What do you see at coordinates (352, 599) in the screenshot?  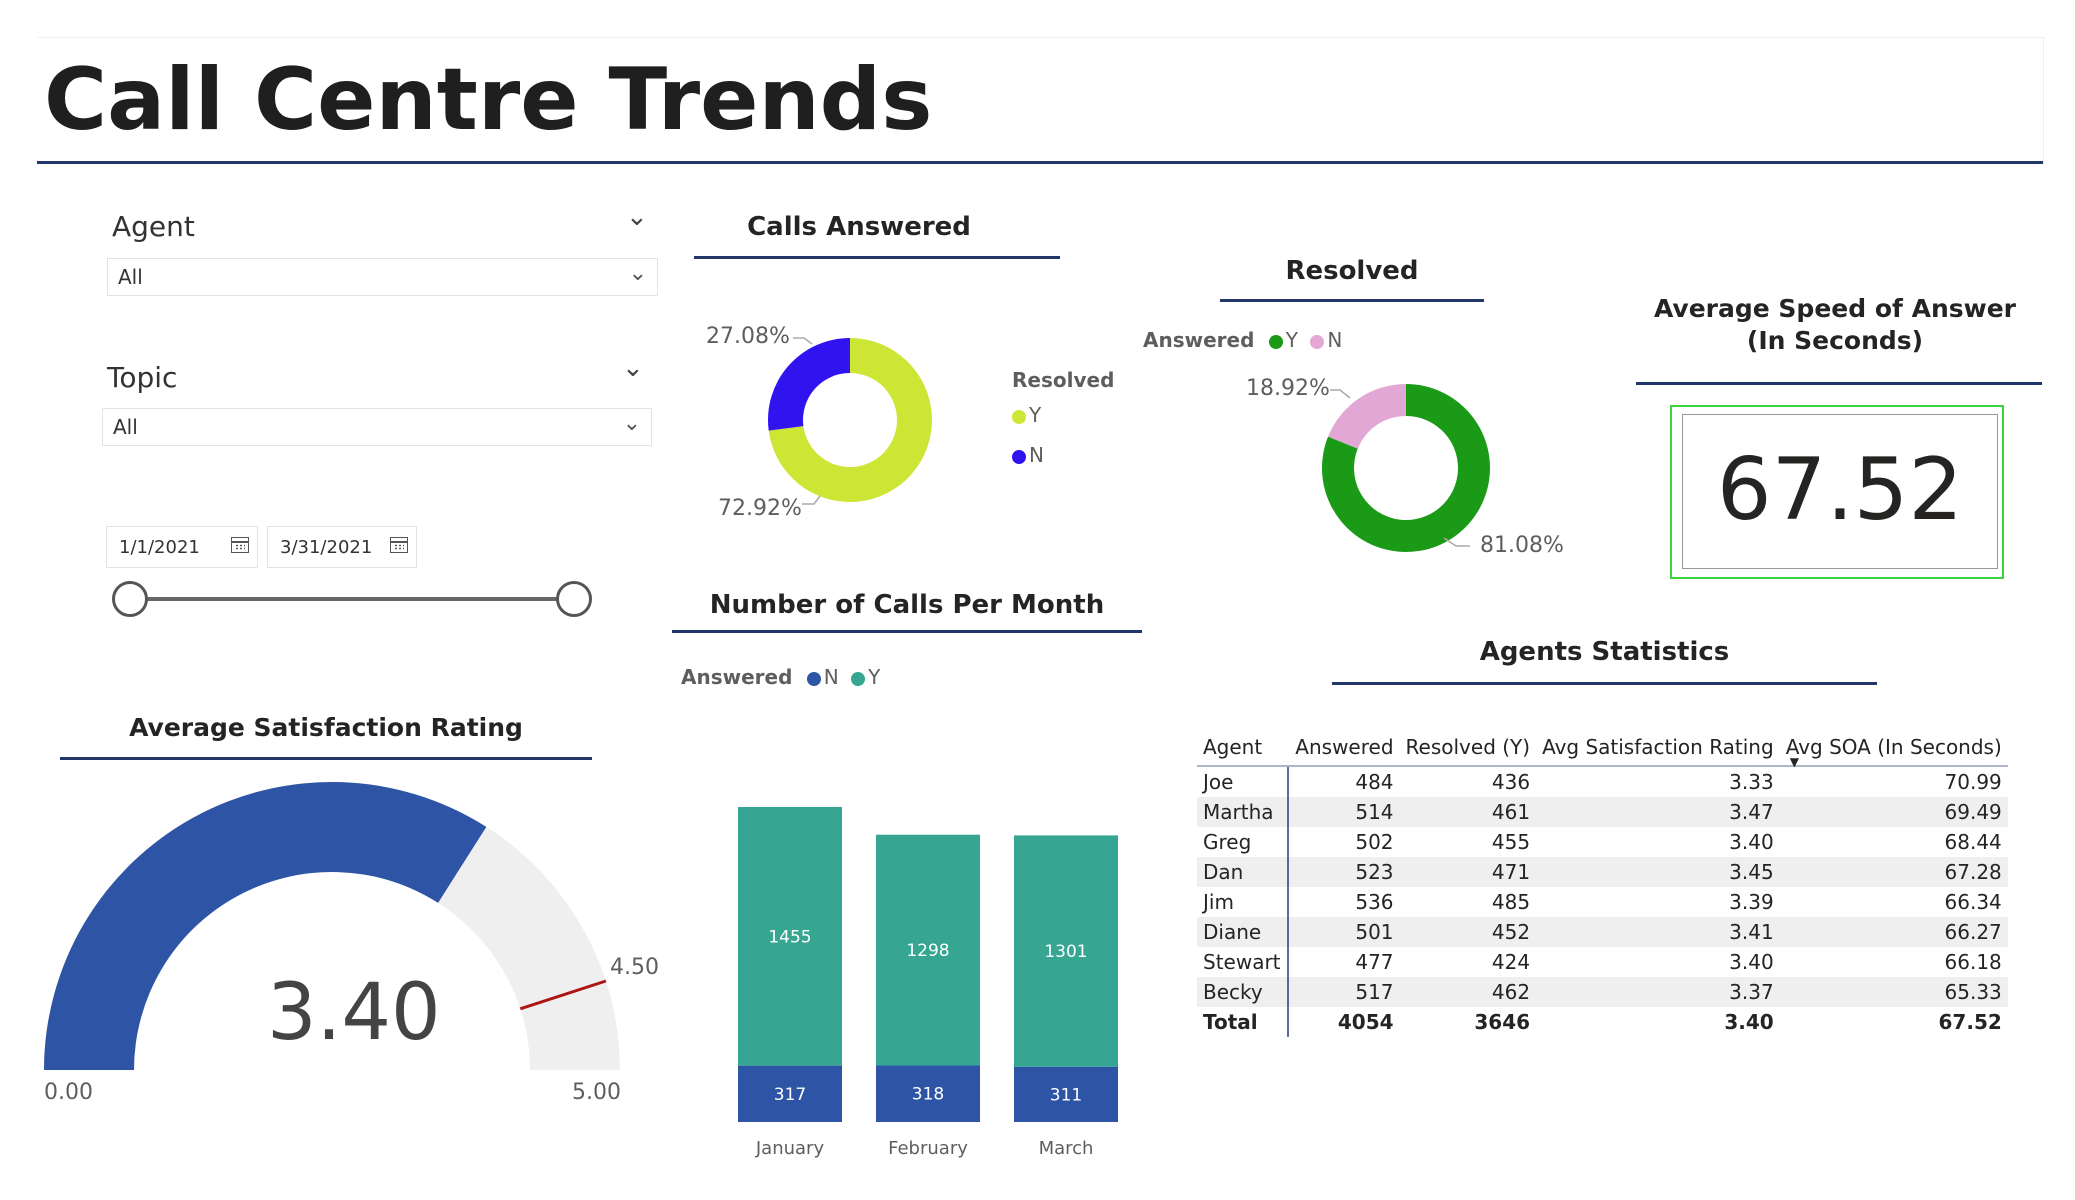 I see `date-range-slider-track` at bounding box center [352, 599].